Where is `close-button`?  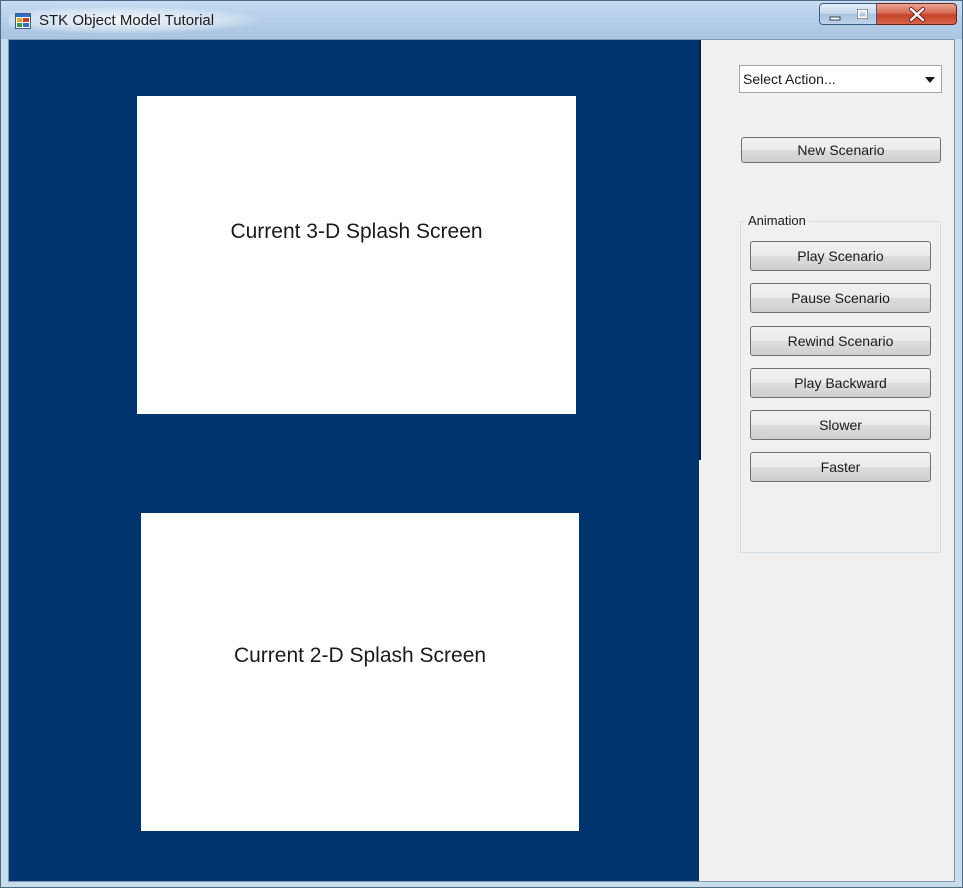 close-button is located at coordinates (917, 14).